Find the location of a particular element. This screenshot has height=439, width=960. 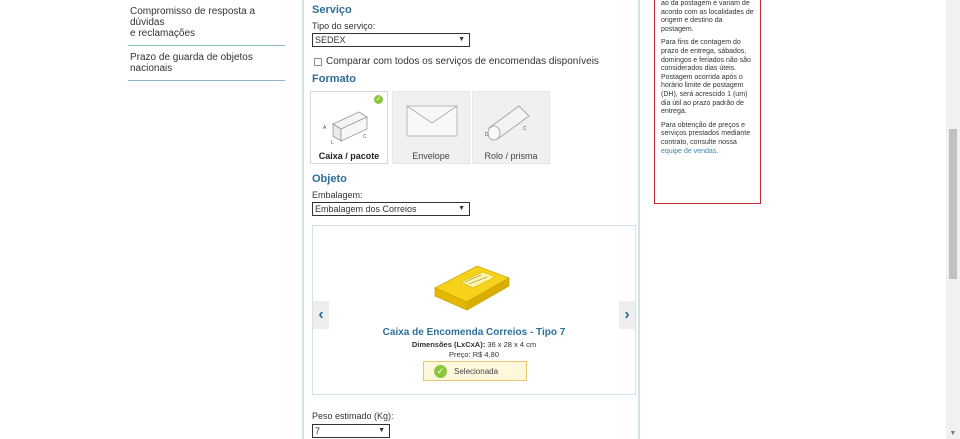

embalagem-select: Embalagem dos Correios ▼ is located at coordinates (391, 209).